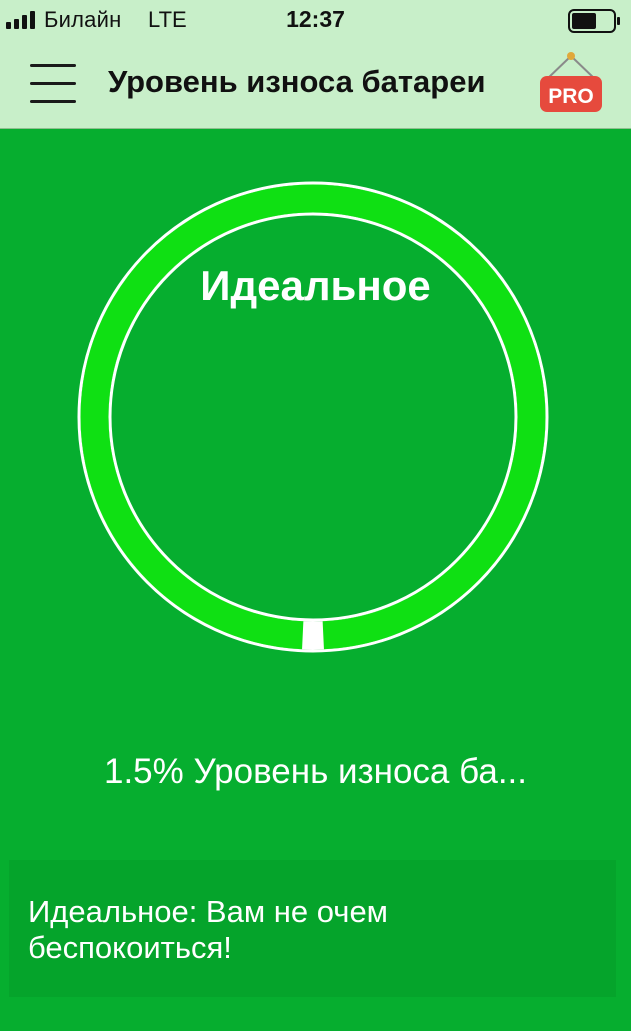 The height and width of the screenshot is (1031, 631). Describe the element at coordinates (297, 81) in the screenshot. I see `page-title: Уровень износа батареи` at that location.